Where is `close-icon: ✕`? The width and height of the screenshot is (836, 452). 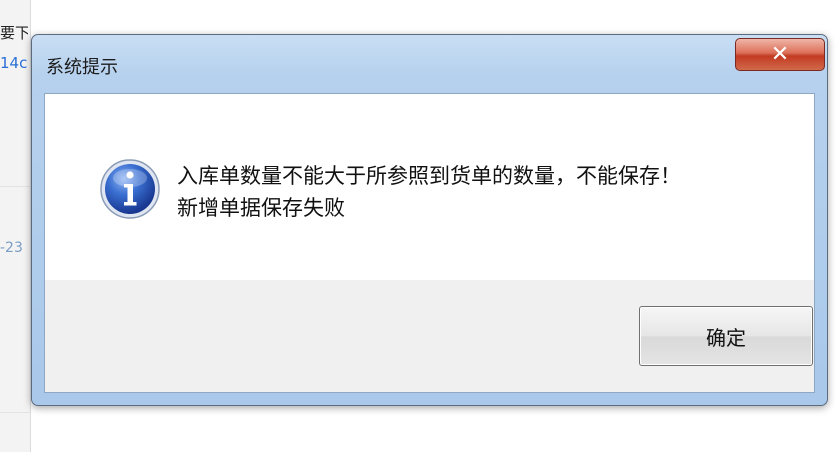
close-icon: ✕ is located at coordinates (780, 54).